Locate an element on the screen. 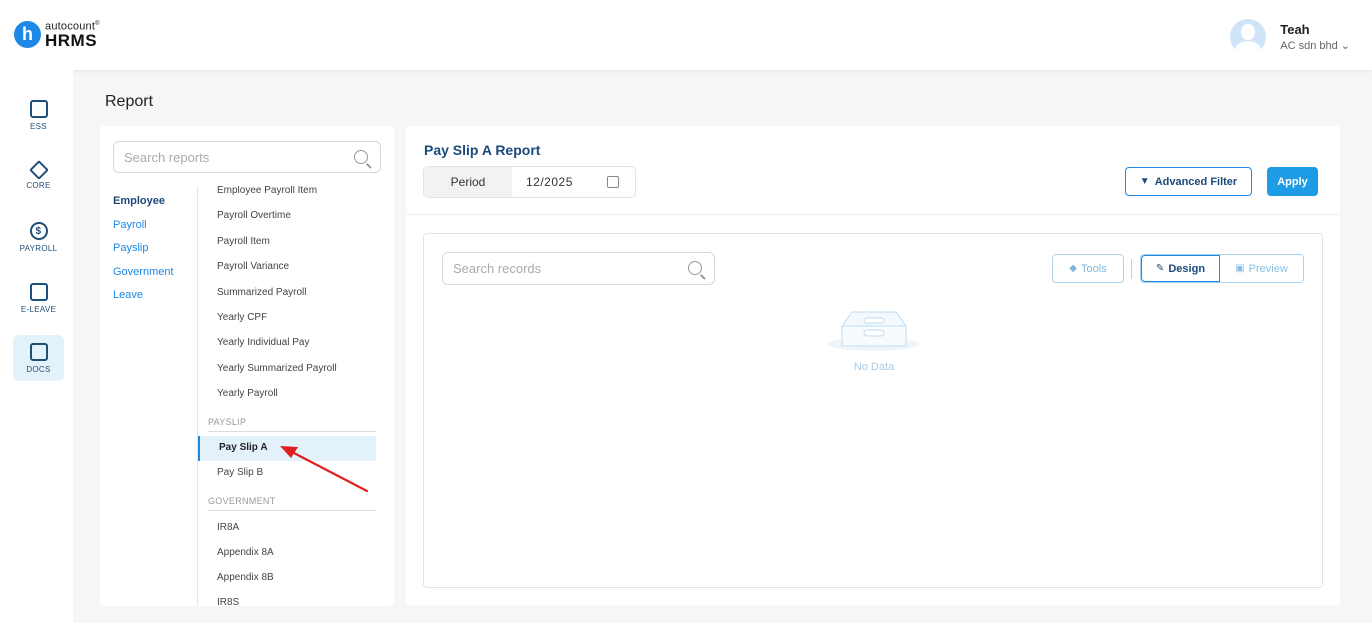  logo-registered: ® is located at coordinates (97, 24).